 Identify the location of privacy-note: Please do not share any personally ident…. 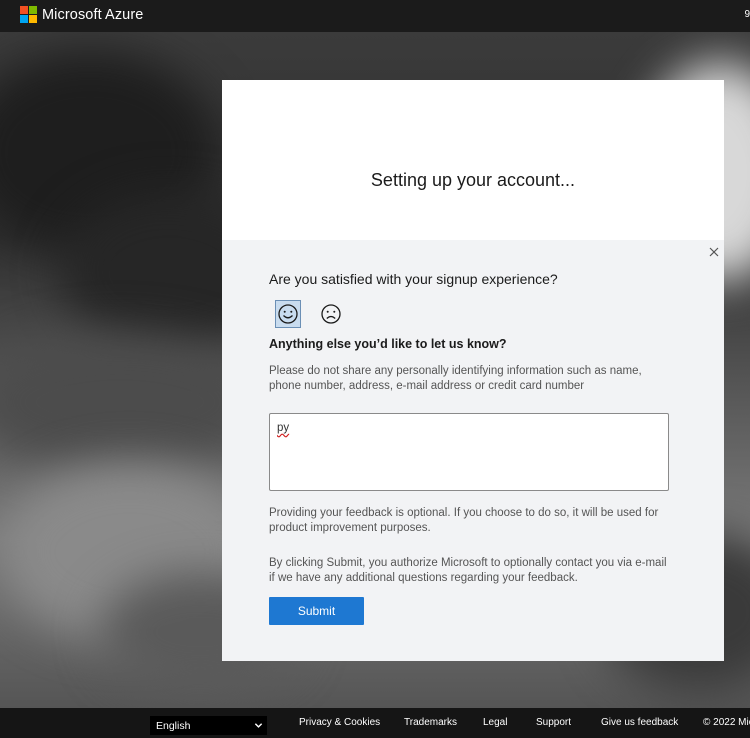
(455, 378).